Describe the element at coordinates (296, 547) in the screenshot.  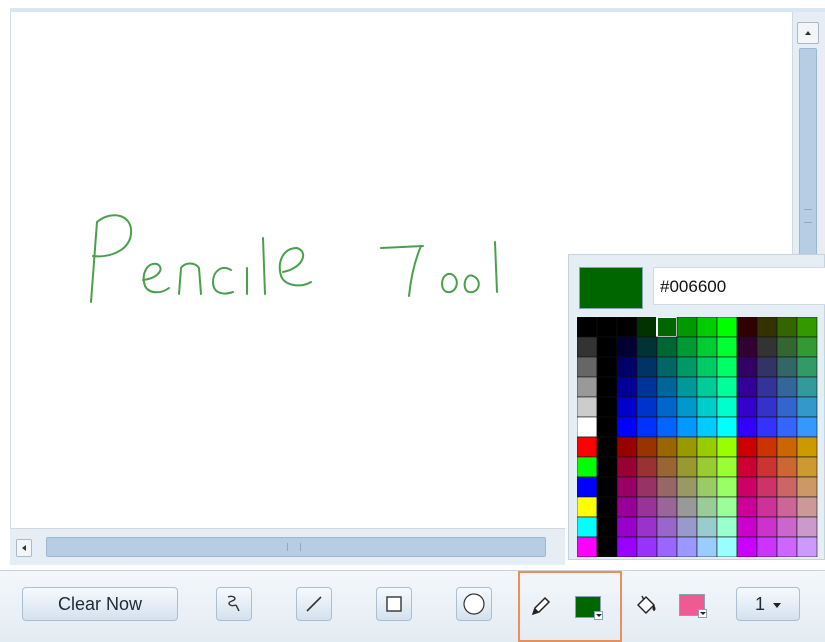
I see `horizontal-scroll-thumb` at that location.